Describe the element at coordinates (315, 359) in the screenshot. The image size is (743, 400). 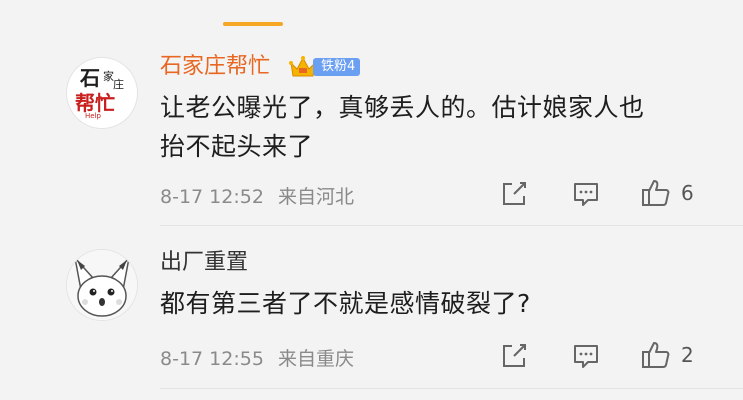
I see `comment-location: 来自重庆` at that location.